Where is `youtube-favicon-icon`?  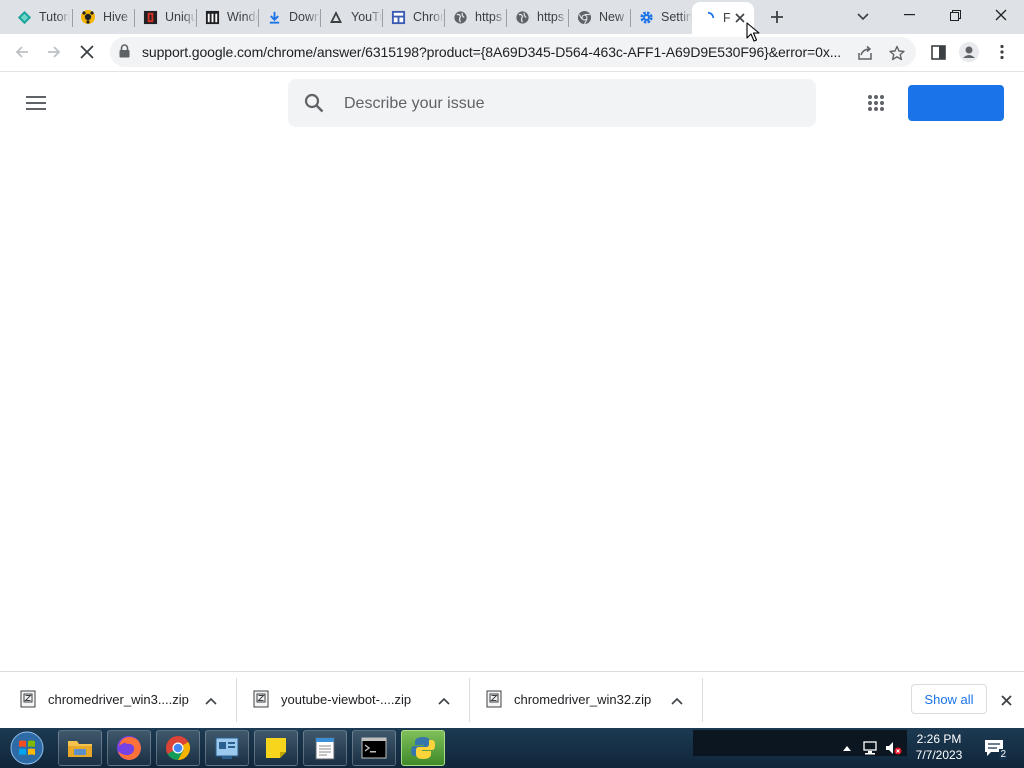 youtube-favicon-icon is located at coordinates (336, 17).